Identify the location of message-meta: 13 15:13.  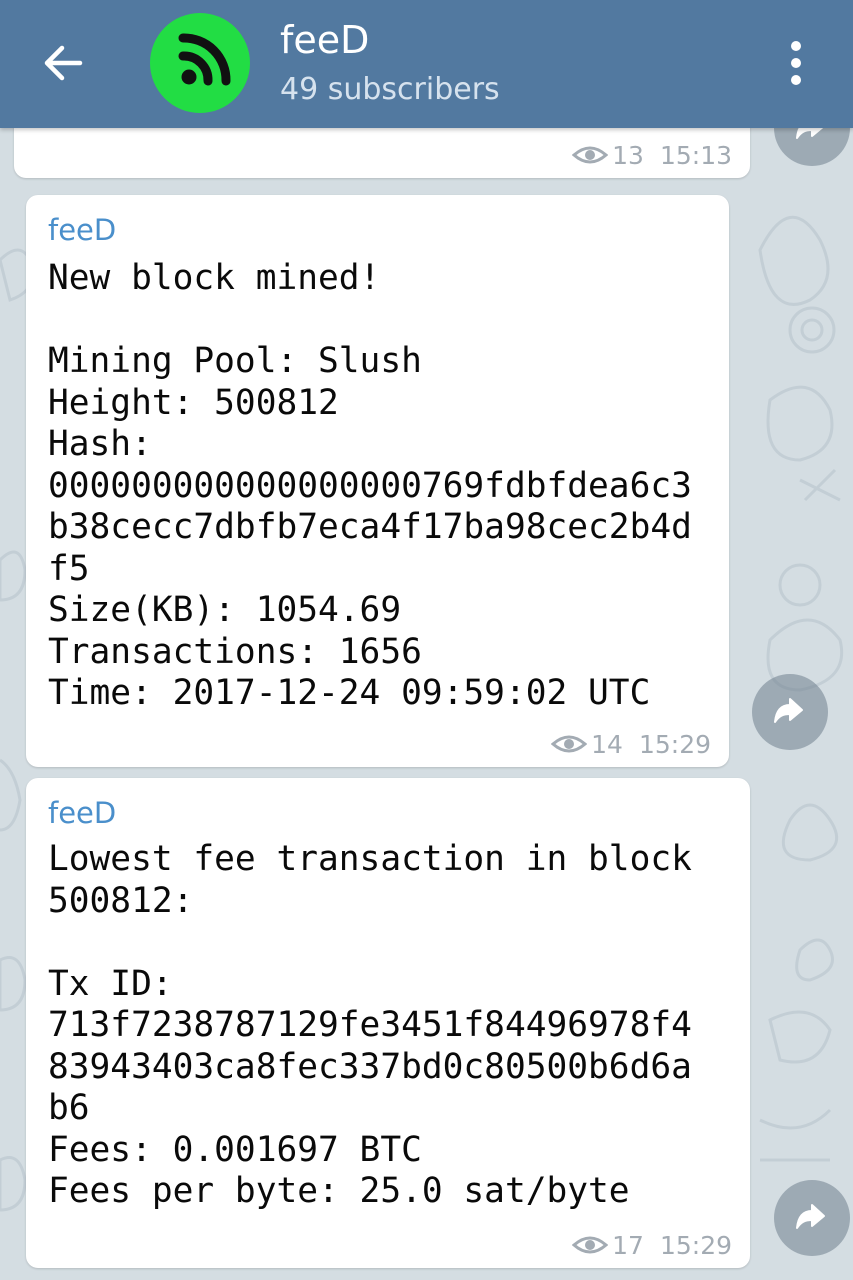
(652, 155).